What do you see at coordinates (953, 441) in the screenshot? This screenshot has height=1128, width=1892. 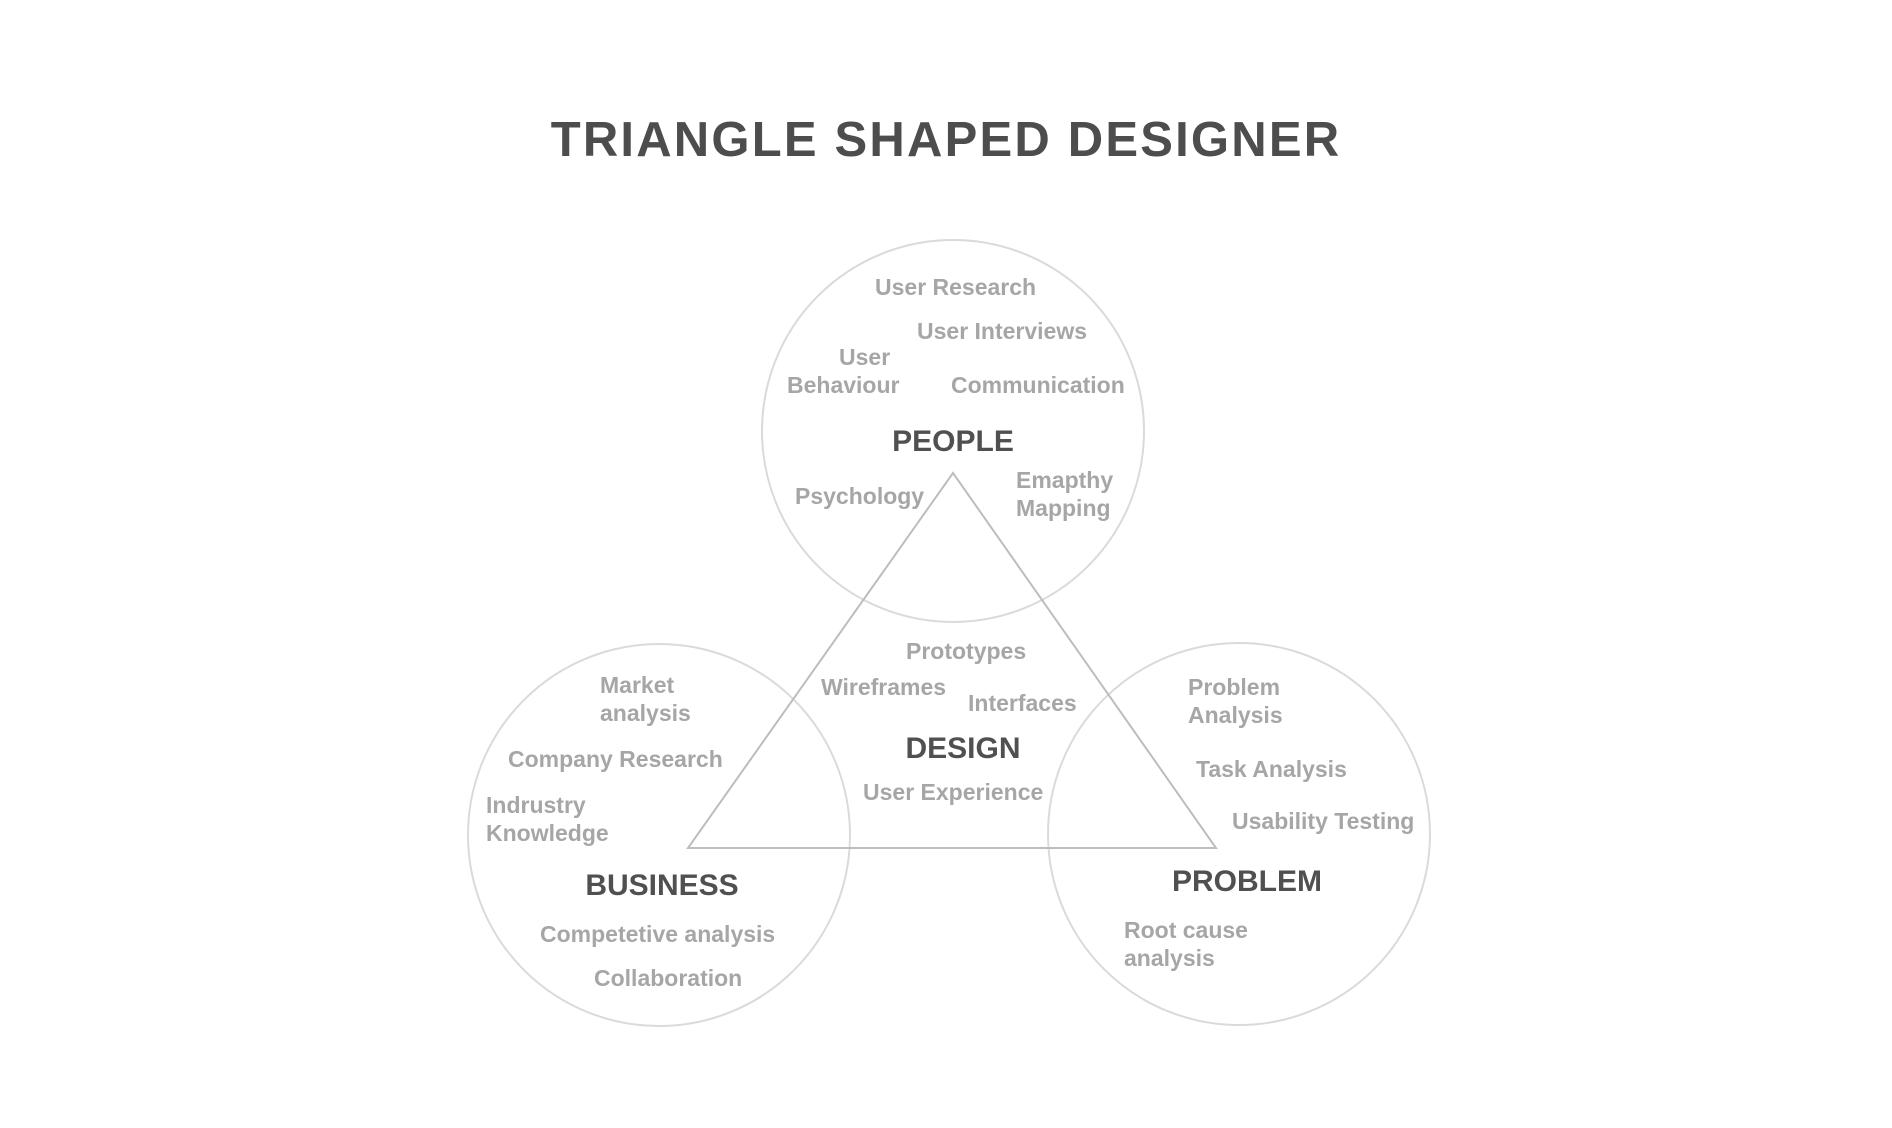 I see `people-label: PEOPLE` at bounding box center [953, 441].